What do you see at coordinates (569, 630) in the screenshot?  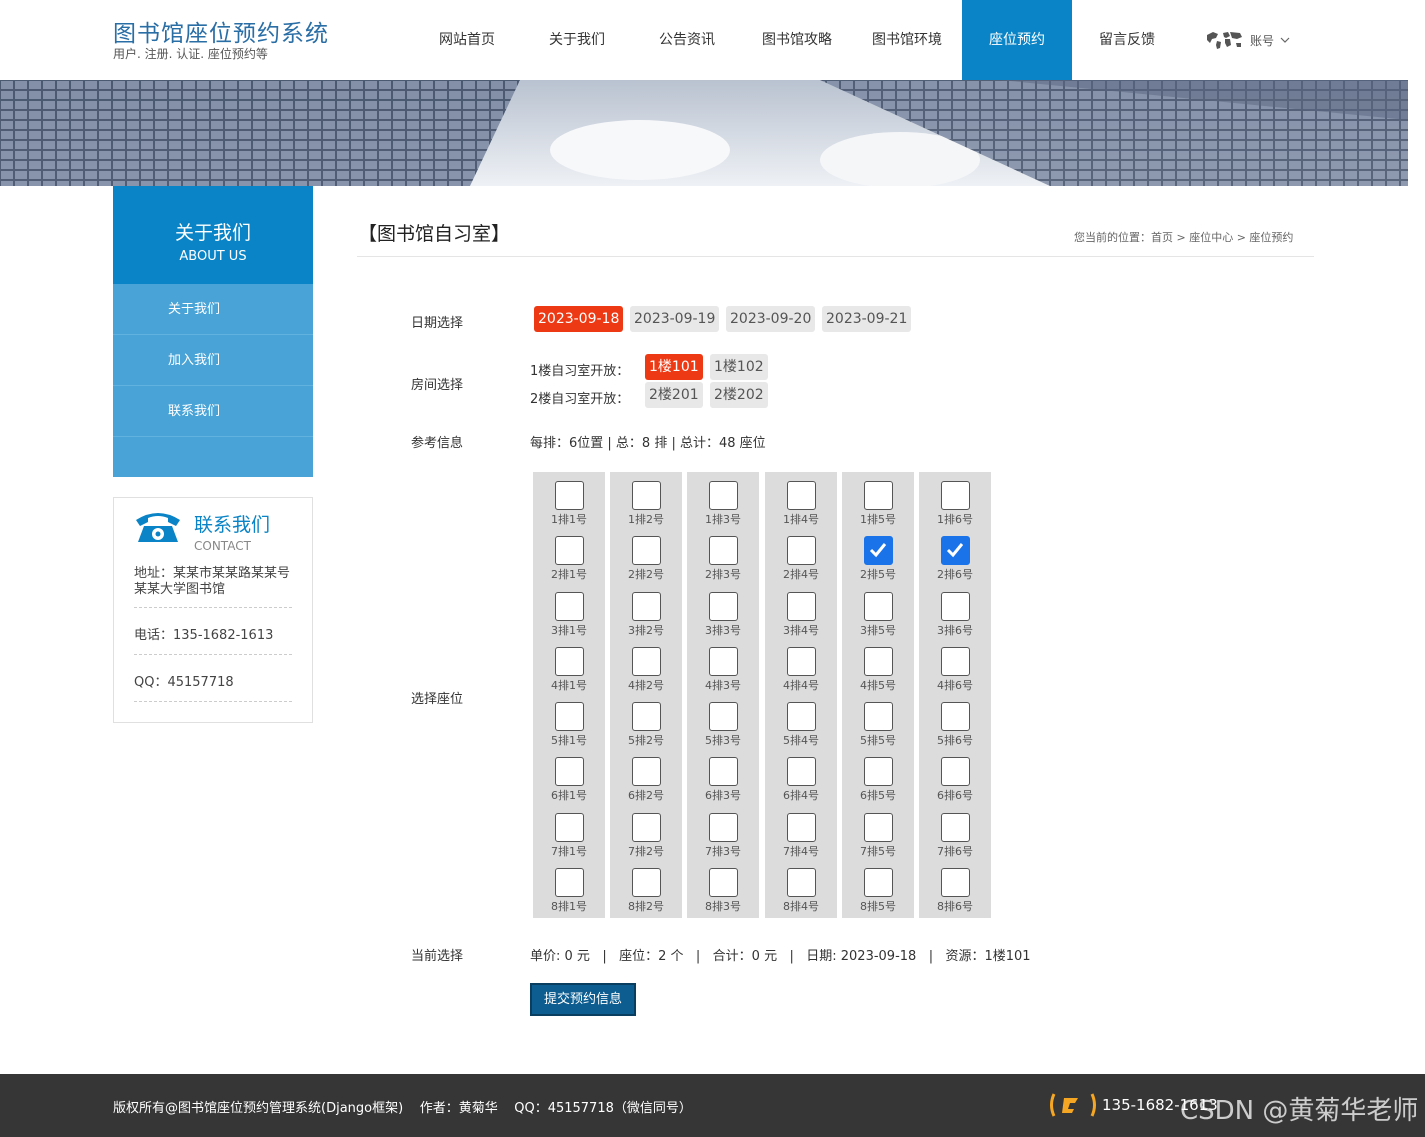 I see `seat-label: 3排1号` at bounding box center [569, 630].